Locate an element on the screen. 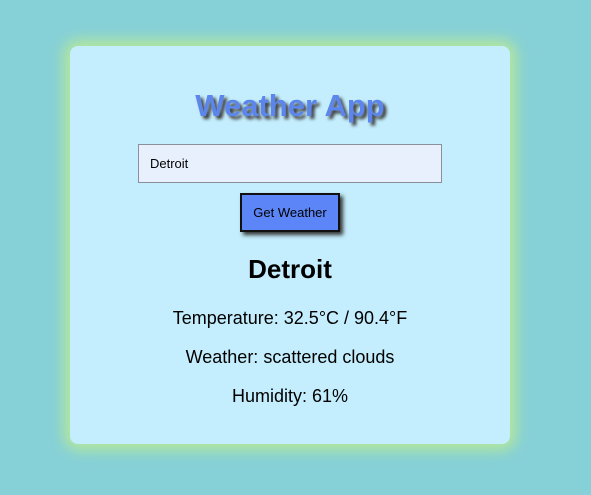 Image resolution: width=591 pixels, height=495 pixels. city-input is located at coordinates (290, 163).